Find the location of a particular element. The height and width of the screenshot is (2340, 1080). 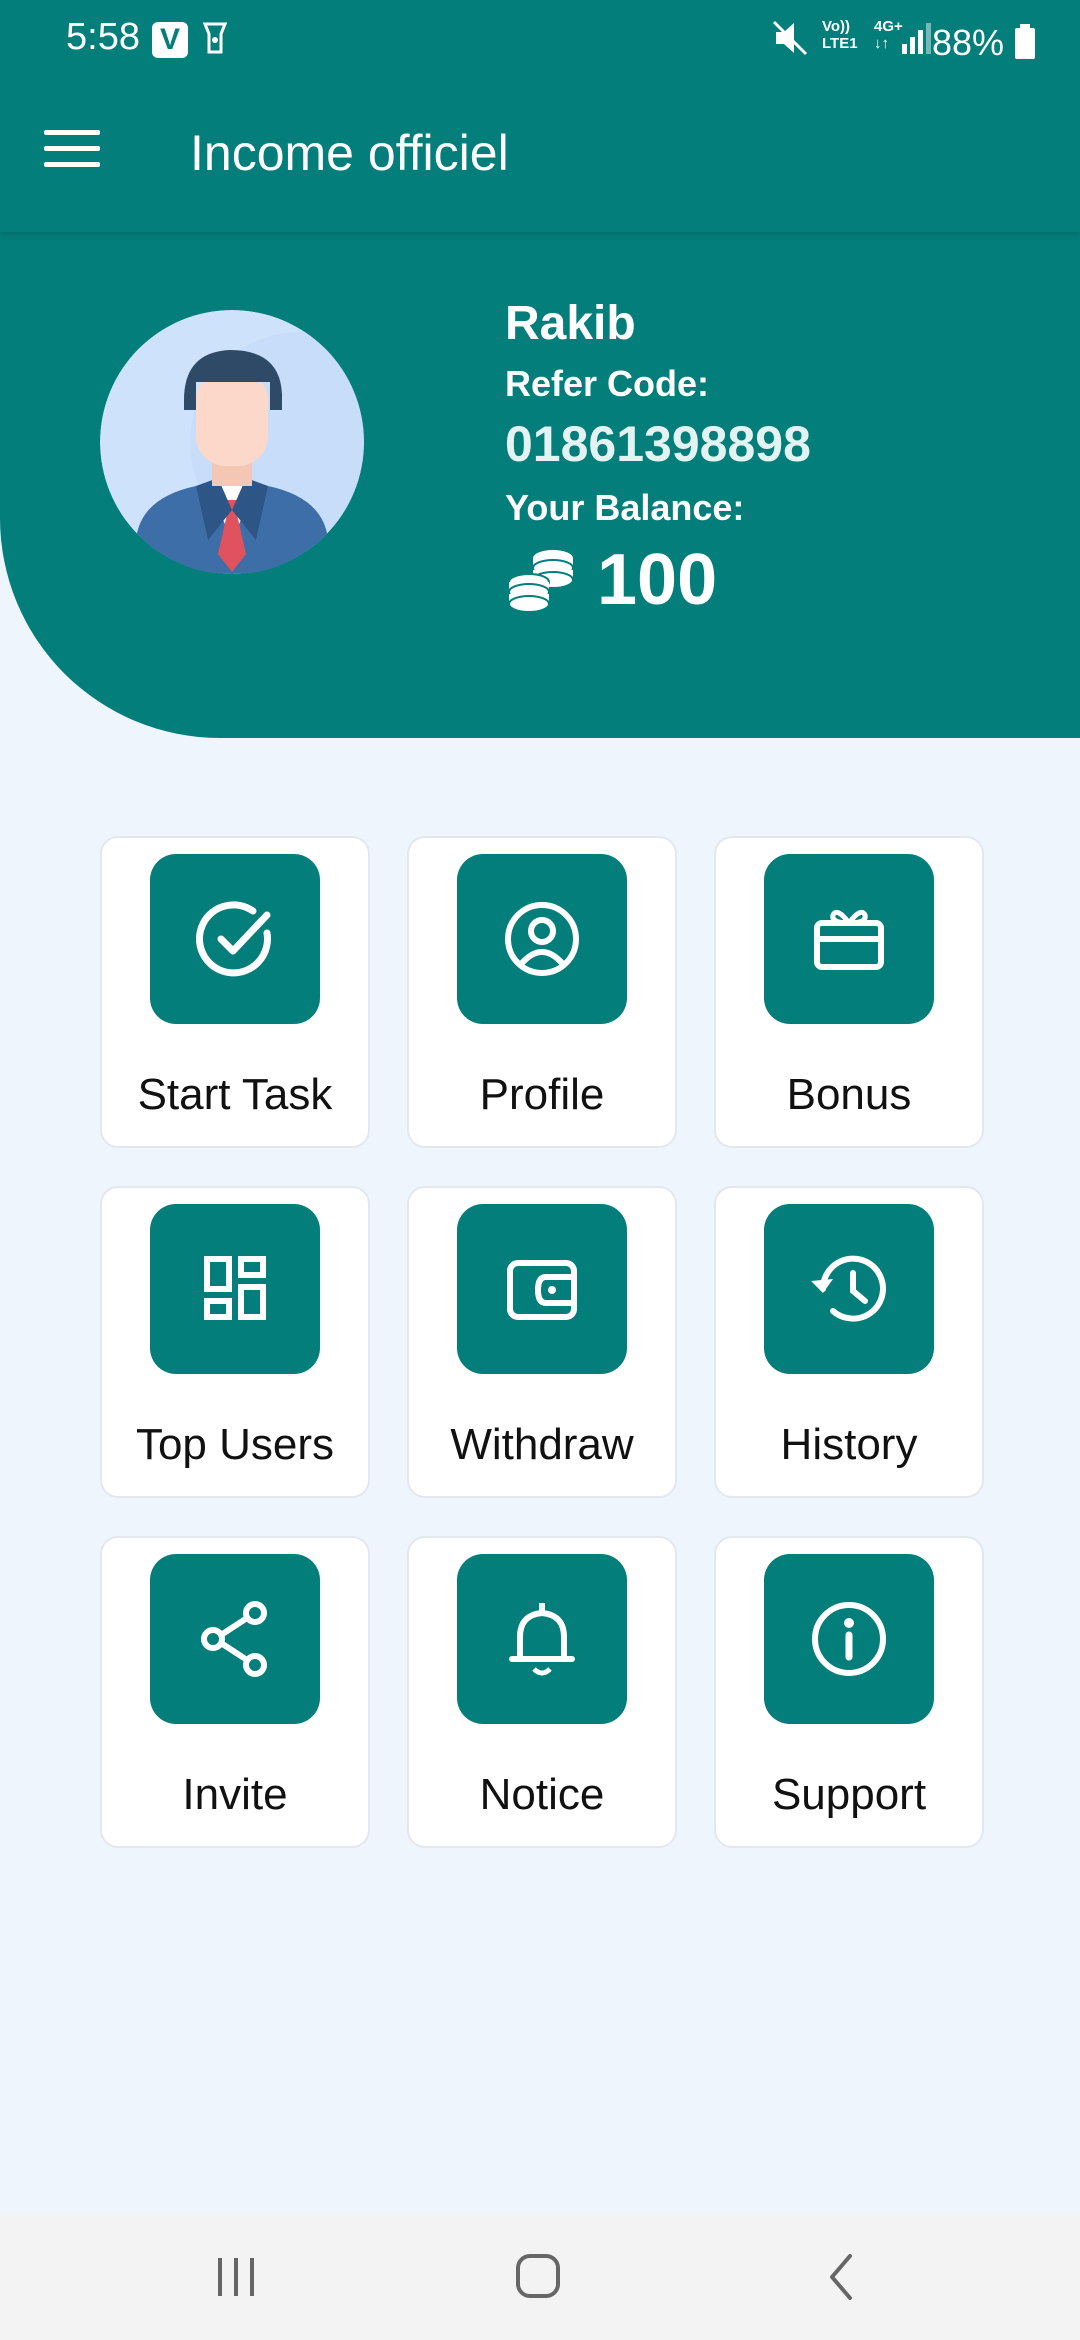

flashlight-icon is located at coordinates (215, 40).